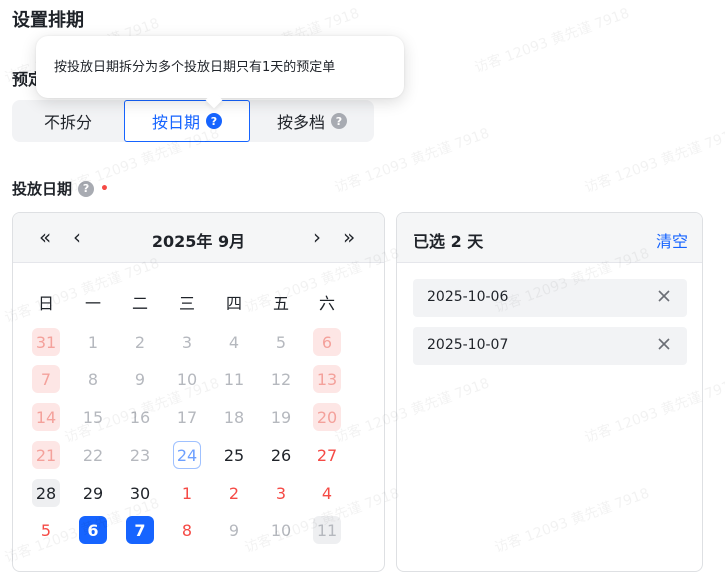 This screenshot has width=725, height=572. What do you see at coordinates (46, 493) in the screenshot?
I see `calendar-day: 28` at bounding box center [46, 493].